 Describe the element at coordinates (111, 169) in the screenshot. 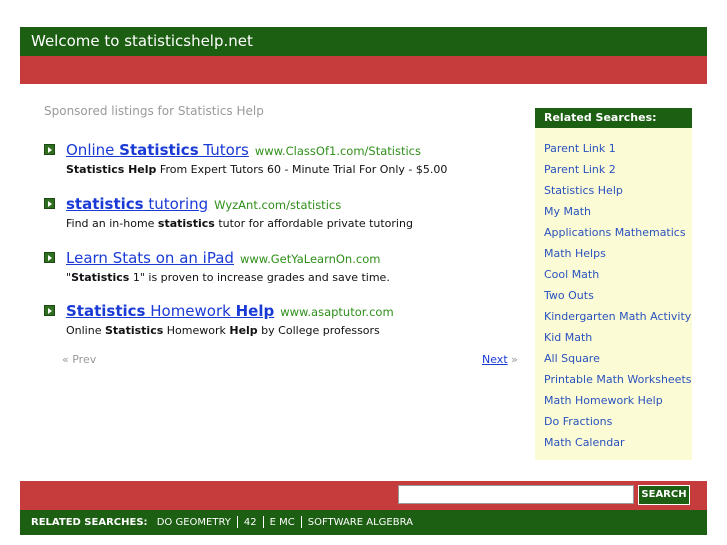

I see `listing-description-part: Statistics Help` at that location.